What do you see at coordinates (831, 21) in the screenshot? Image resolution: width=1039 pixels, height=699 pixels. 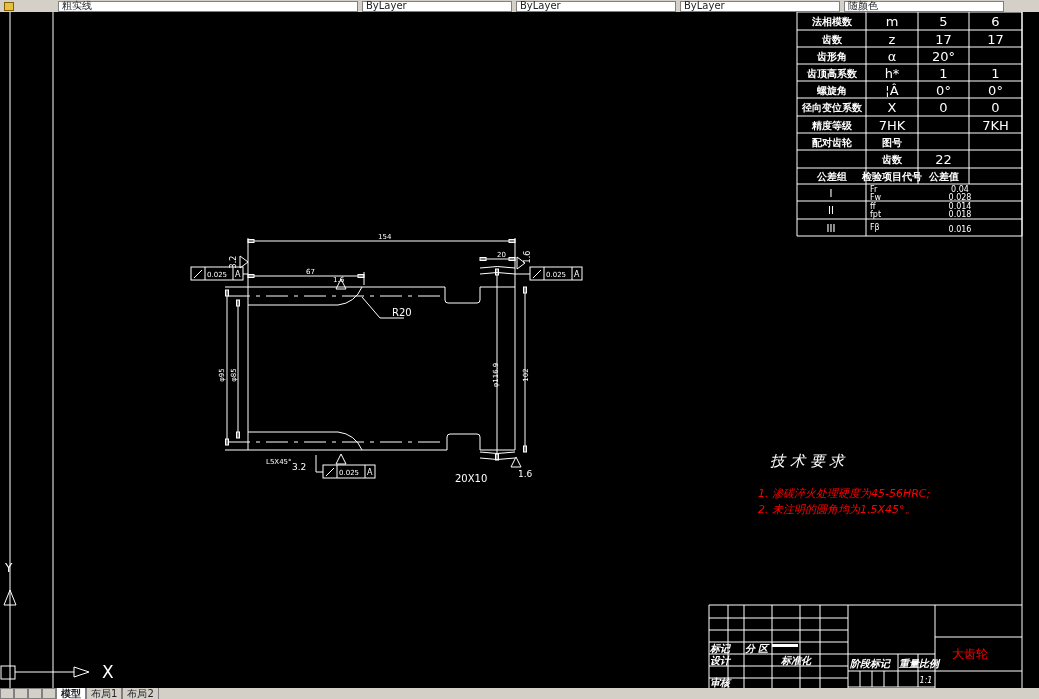 I see `table-cell: 法相模数` at bounding box center [831, 21].